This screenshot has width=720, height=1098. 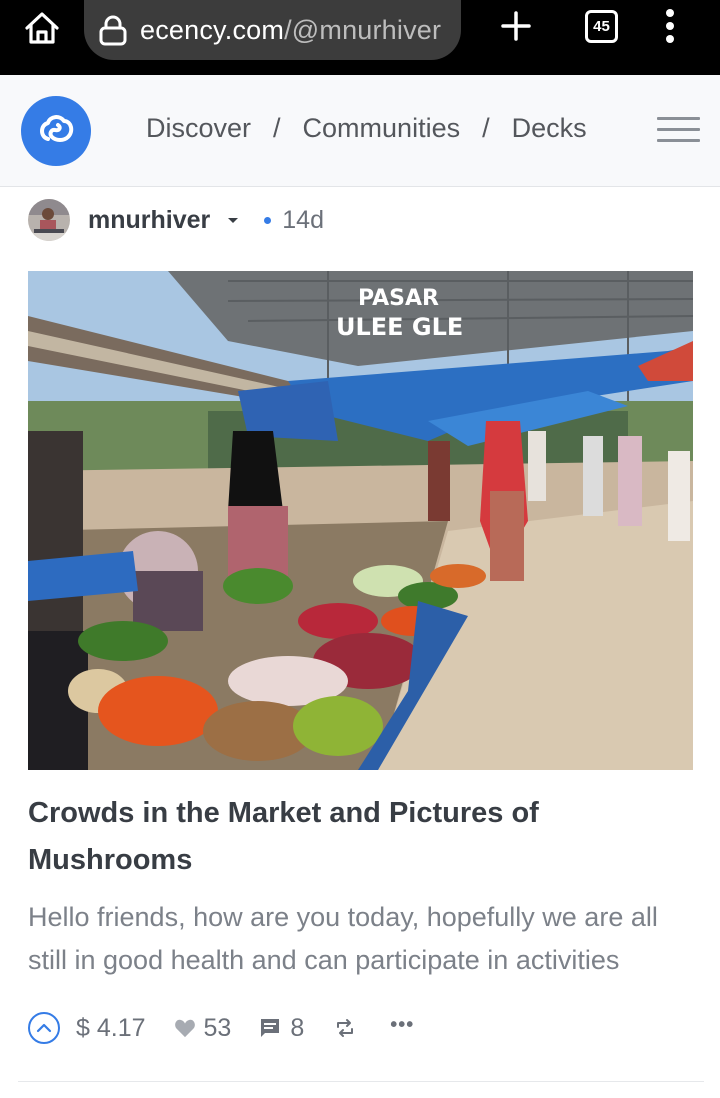 I want to click on main-nav: Discover / Communities / Decks, so click(x=366, y=128).